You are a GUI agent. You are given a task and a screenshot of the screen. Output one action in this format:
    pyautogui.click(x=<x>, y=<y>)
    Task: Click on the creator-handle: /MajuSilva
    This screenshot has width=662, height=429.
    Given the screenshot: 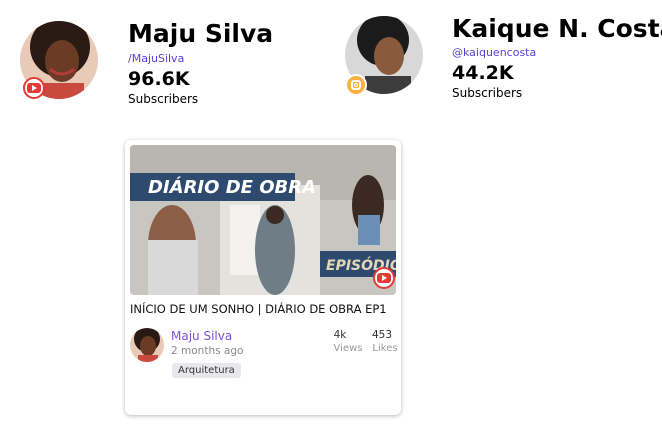 What is the action you would take?
    pyautogui.click(x=156, y=58)
    